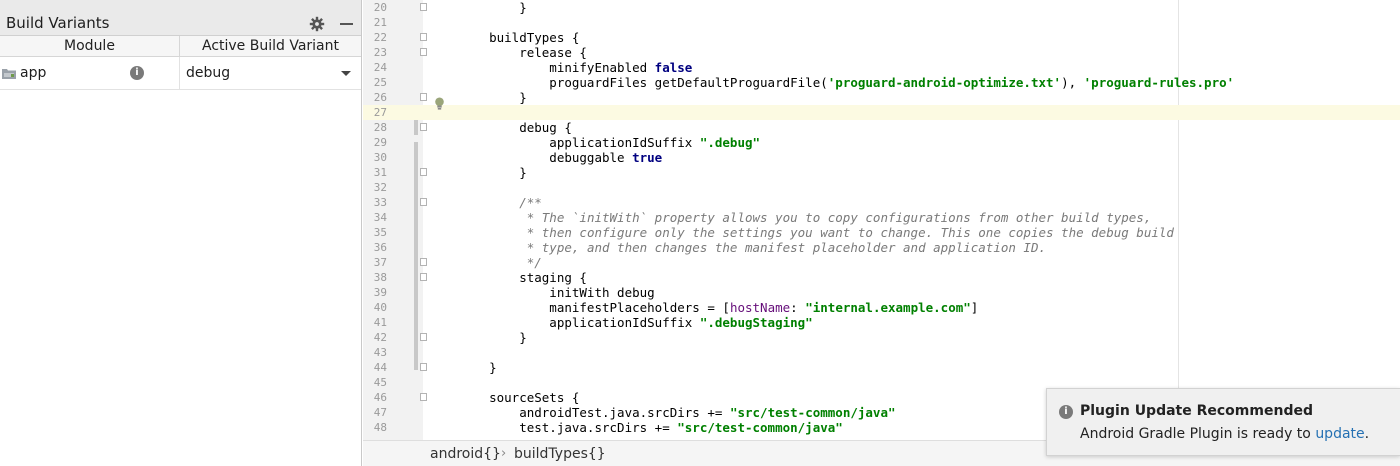 The height and width of the screenshot is (466, 1400). Describe the element at coordinates (881, 292) in the screenshot. I see `code-line: 39 initWith debug` at that location.